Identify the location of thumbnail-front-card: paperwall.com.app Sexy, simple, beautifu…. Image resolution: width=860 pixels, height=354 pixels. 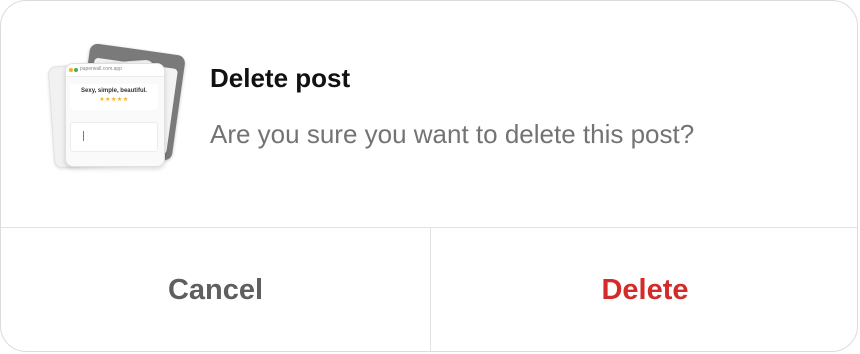
(115, 115).